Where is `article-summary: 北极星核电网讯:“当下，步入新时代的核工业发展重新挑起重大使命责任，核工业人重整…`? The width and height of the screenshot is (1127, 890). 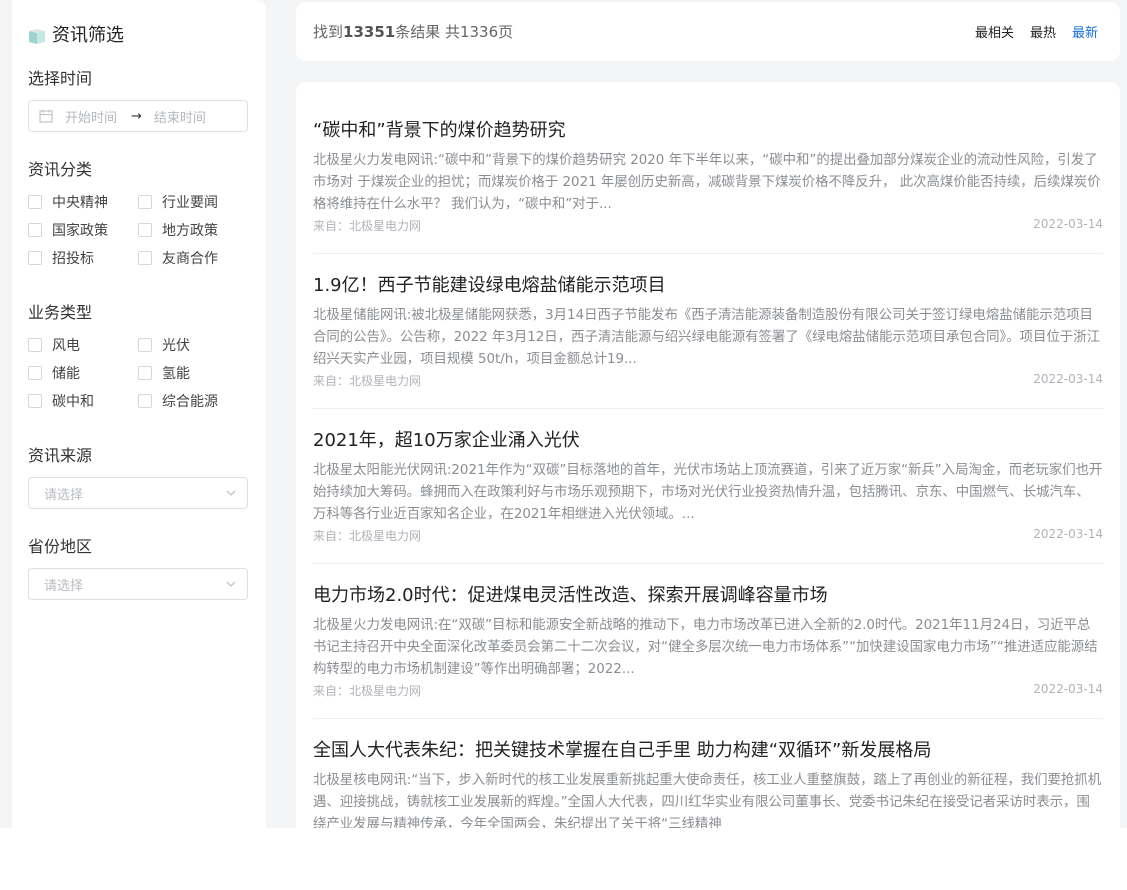
article-summary: 北极星核电网讯:“当下，步入新时代的核工业发展重新挑起重大使命责任，核工业人重整… is located at coordinates (707, 800).